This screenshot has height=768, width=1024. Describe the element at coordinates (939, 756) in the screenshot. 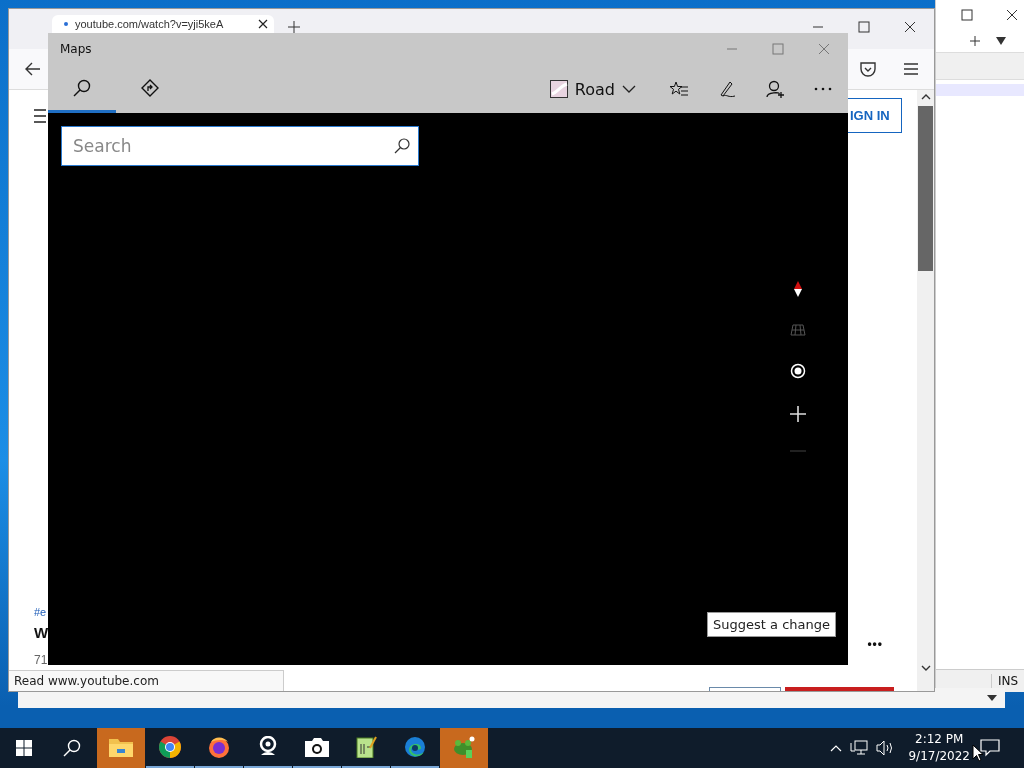

I see `date-text: 9/17/2022` at that location.